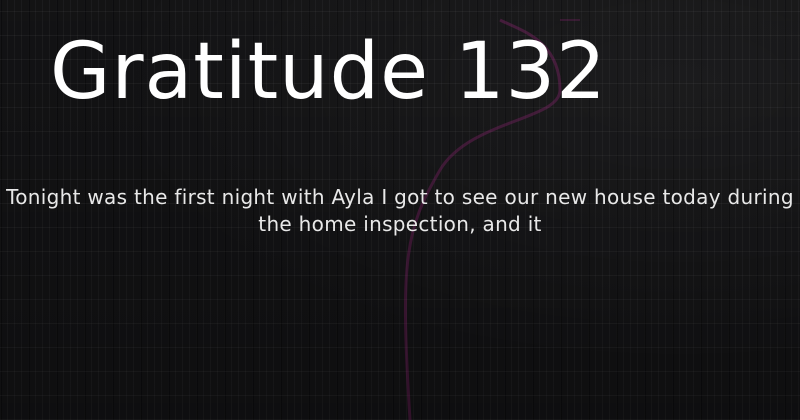 The width and height of the screenshot is (800, 420). Describe the element at coordinates (328, 72) in the screenshot. I see `page-title: Gratitude 132` at that location.